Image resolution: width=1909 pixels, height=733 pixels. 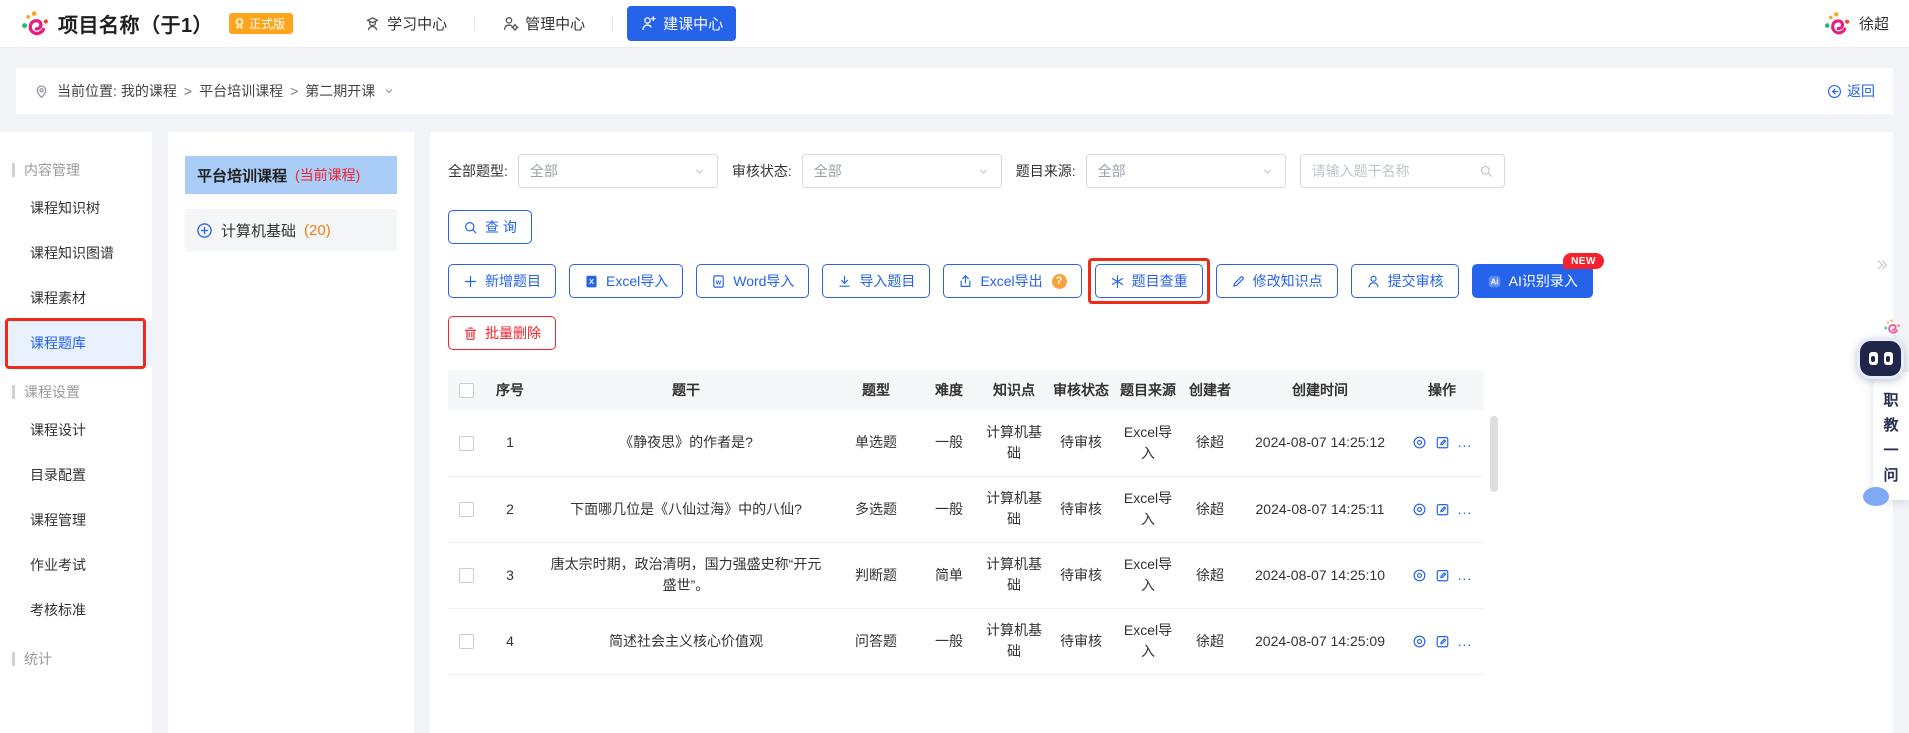 I want to click on question-source: Excel导入, so click(x=1148, y=575).